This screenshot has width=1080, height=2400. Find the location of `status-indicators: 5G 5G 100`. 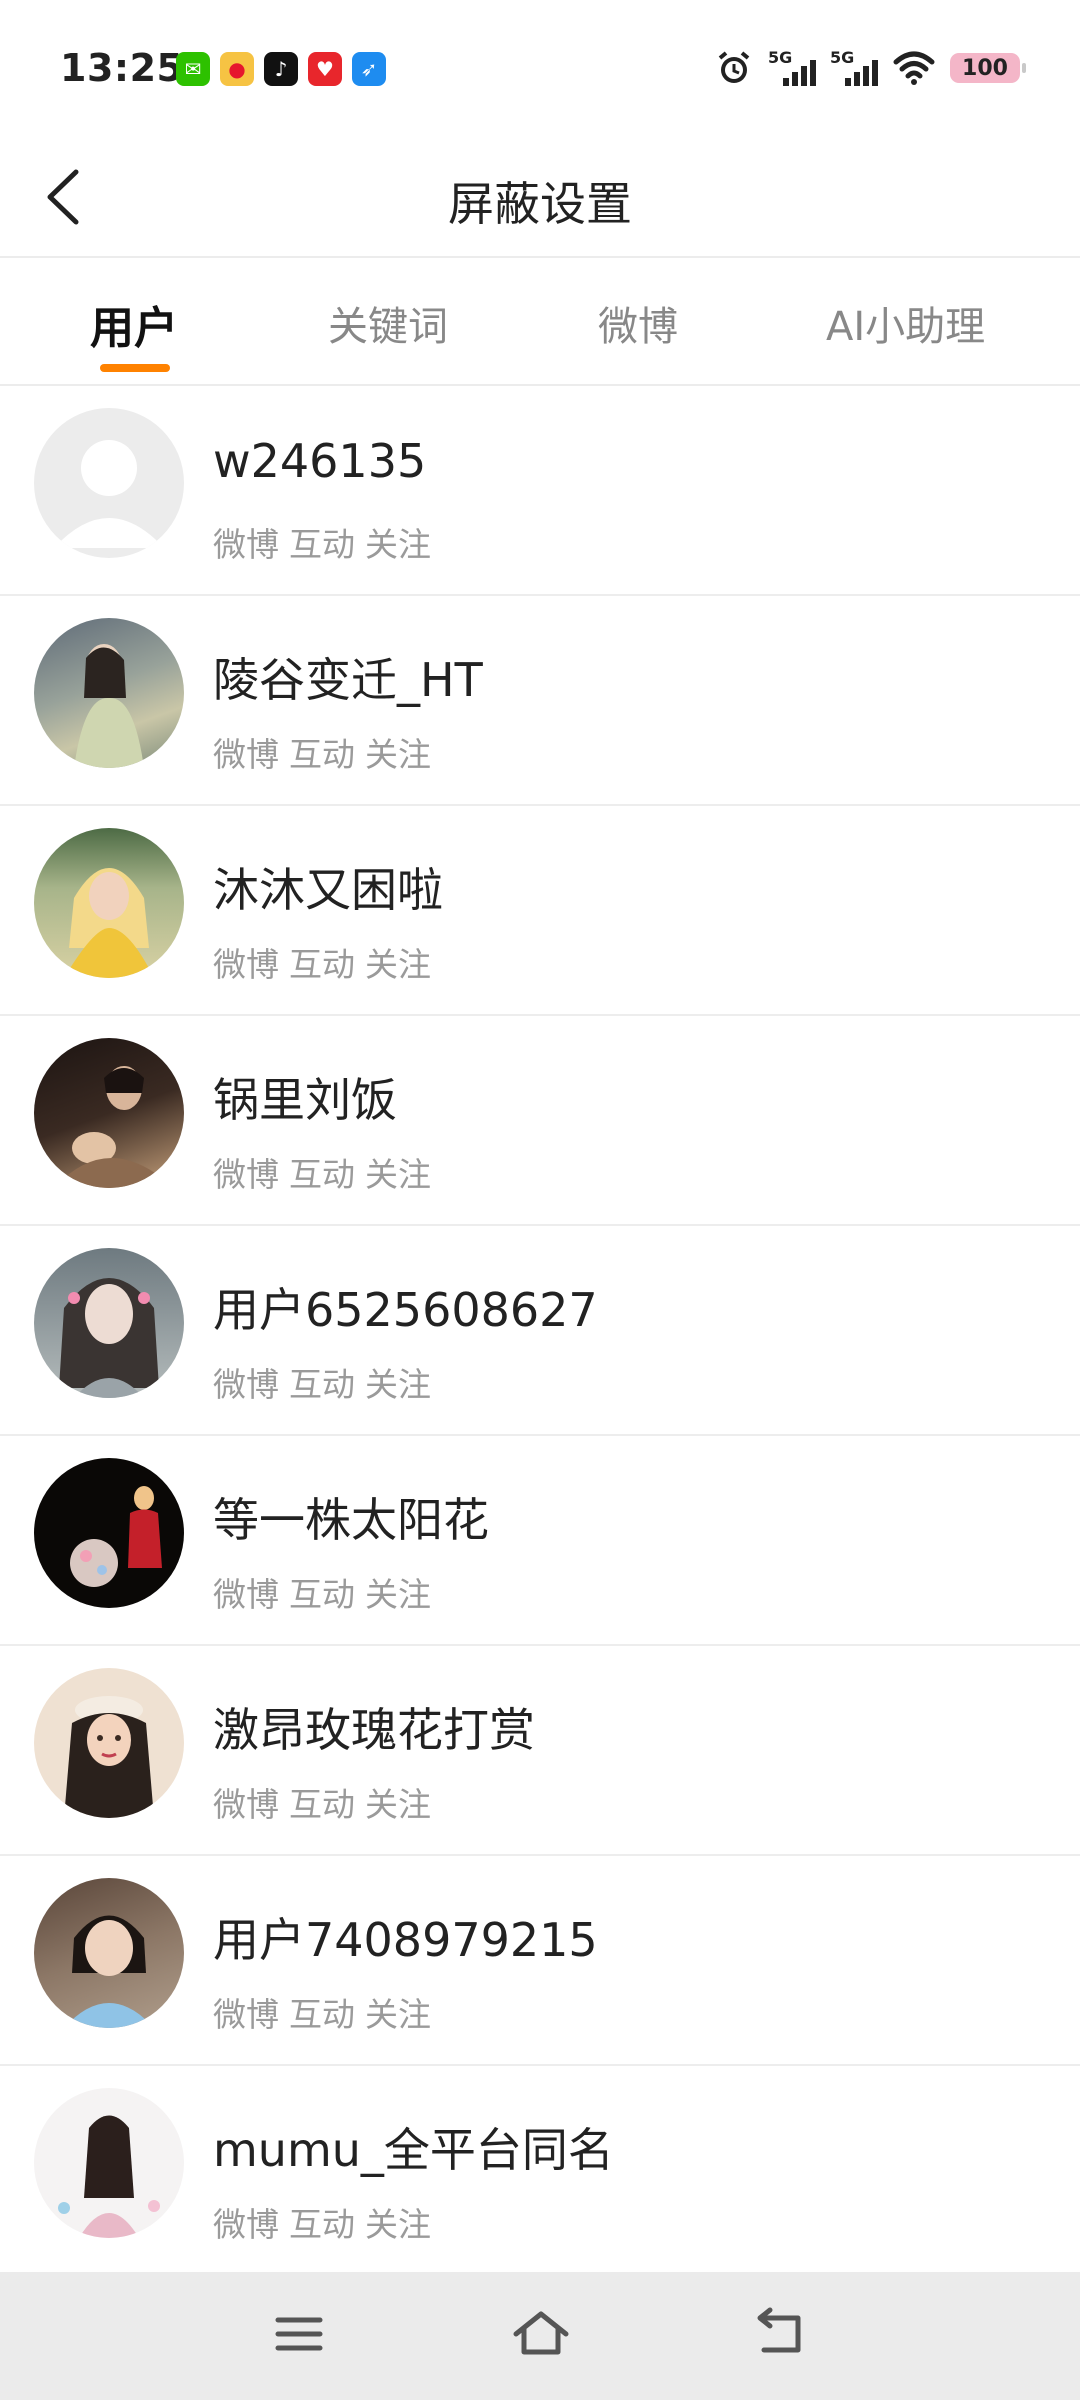

status-indicators: 5G 5G 100 is located at coordinates (870, 68).